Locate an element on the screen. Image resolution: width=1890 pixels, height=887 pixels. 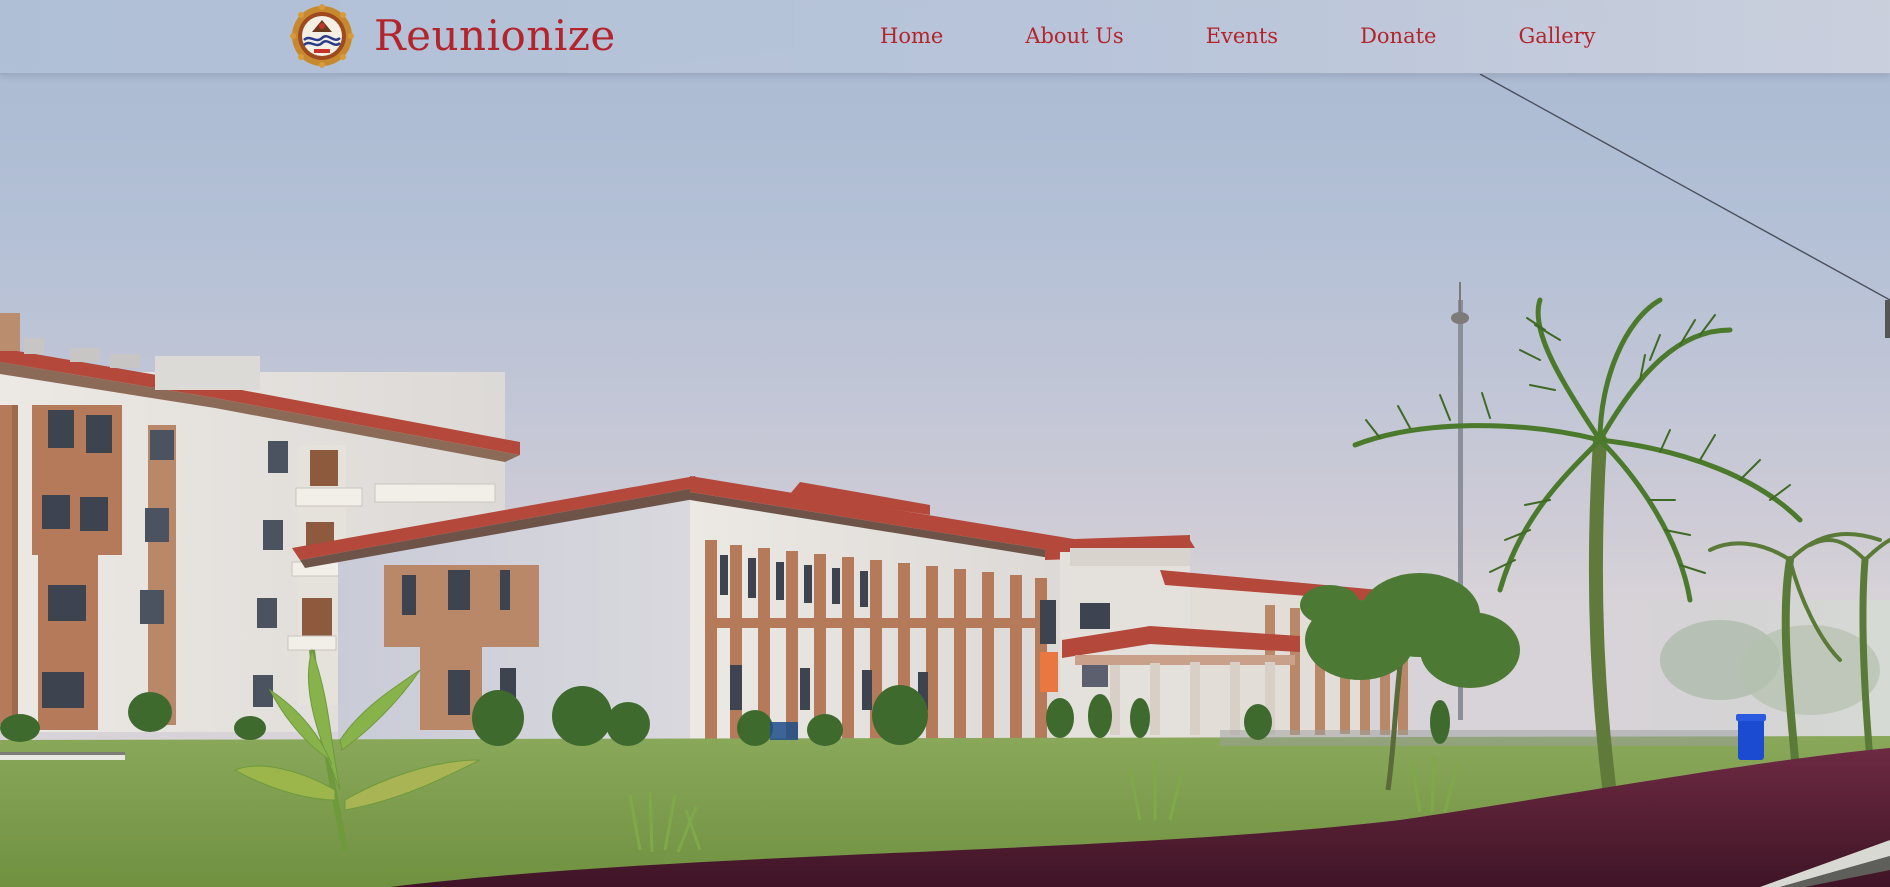
nav-link-donate: Donate is located at coordinates (1398, 36).